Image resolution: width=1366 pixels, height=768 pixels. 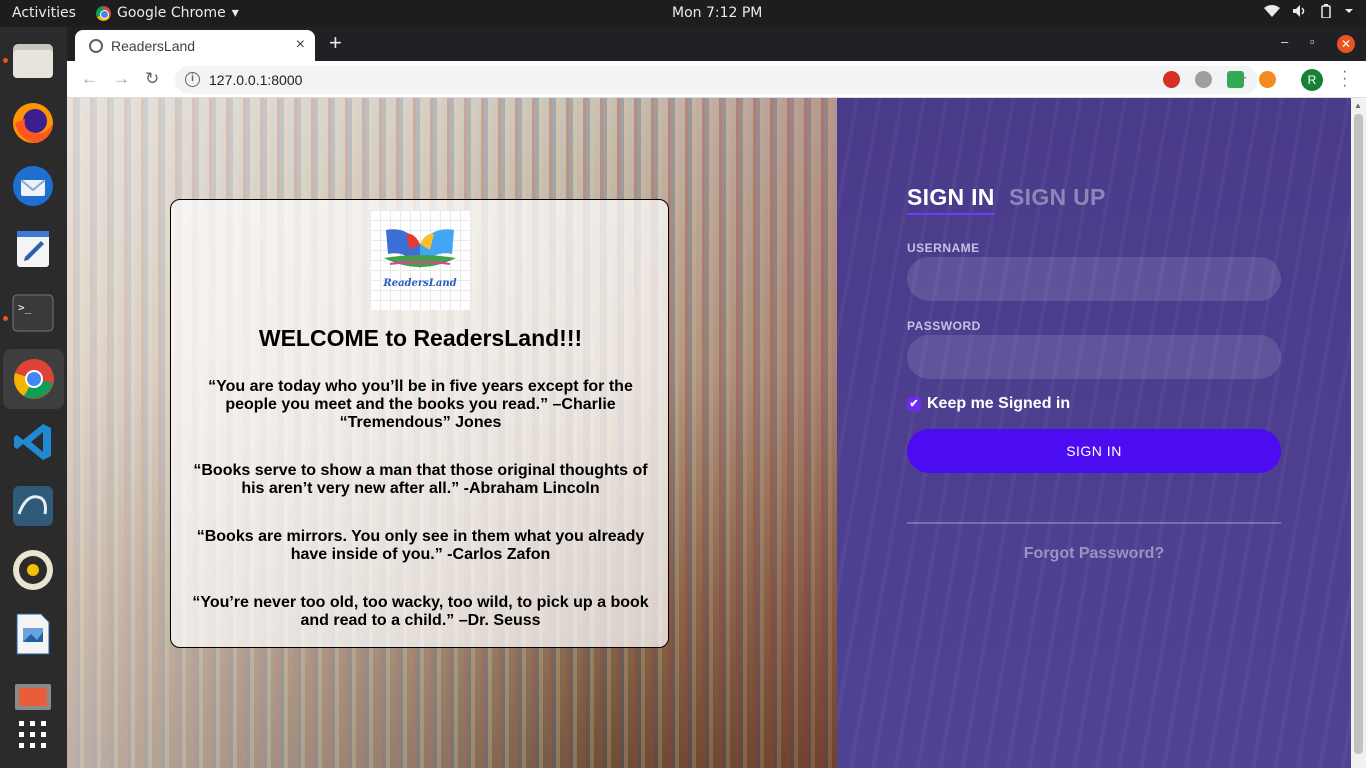 I want to click on chrome-dock-icon, so click(x=33, y=379).